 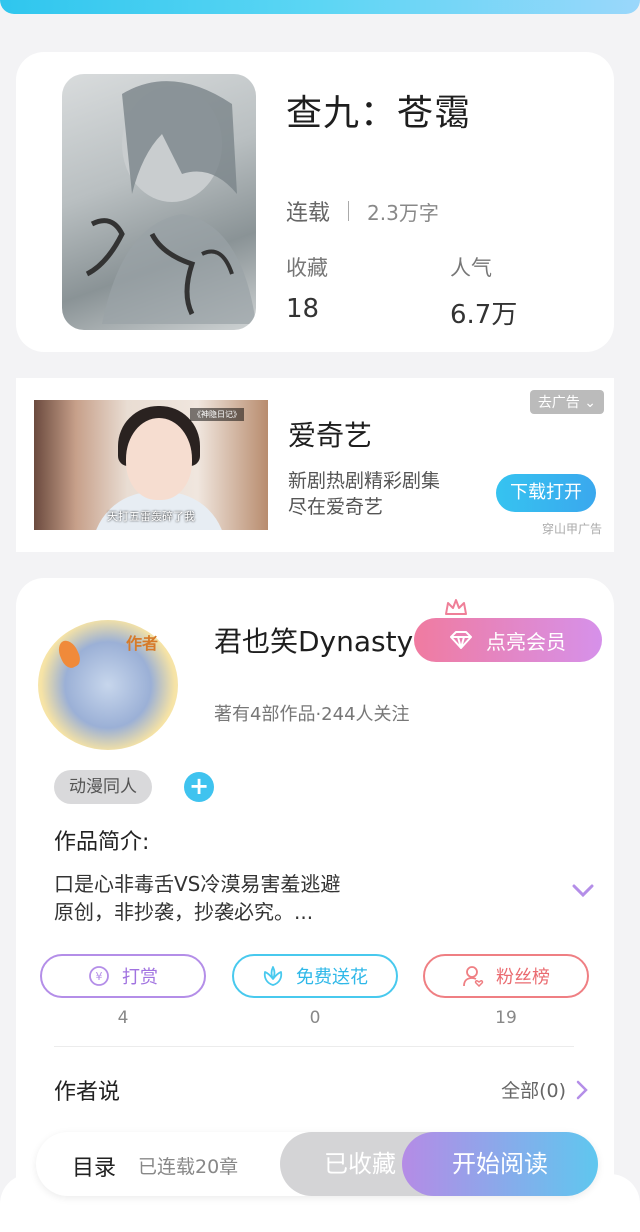 I want to click on chapter-count: 已连载20章, so click(x=188, y=1167).